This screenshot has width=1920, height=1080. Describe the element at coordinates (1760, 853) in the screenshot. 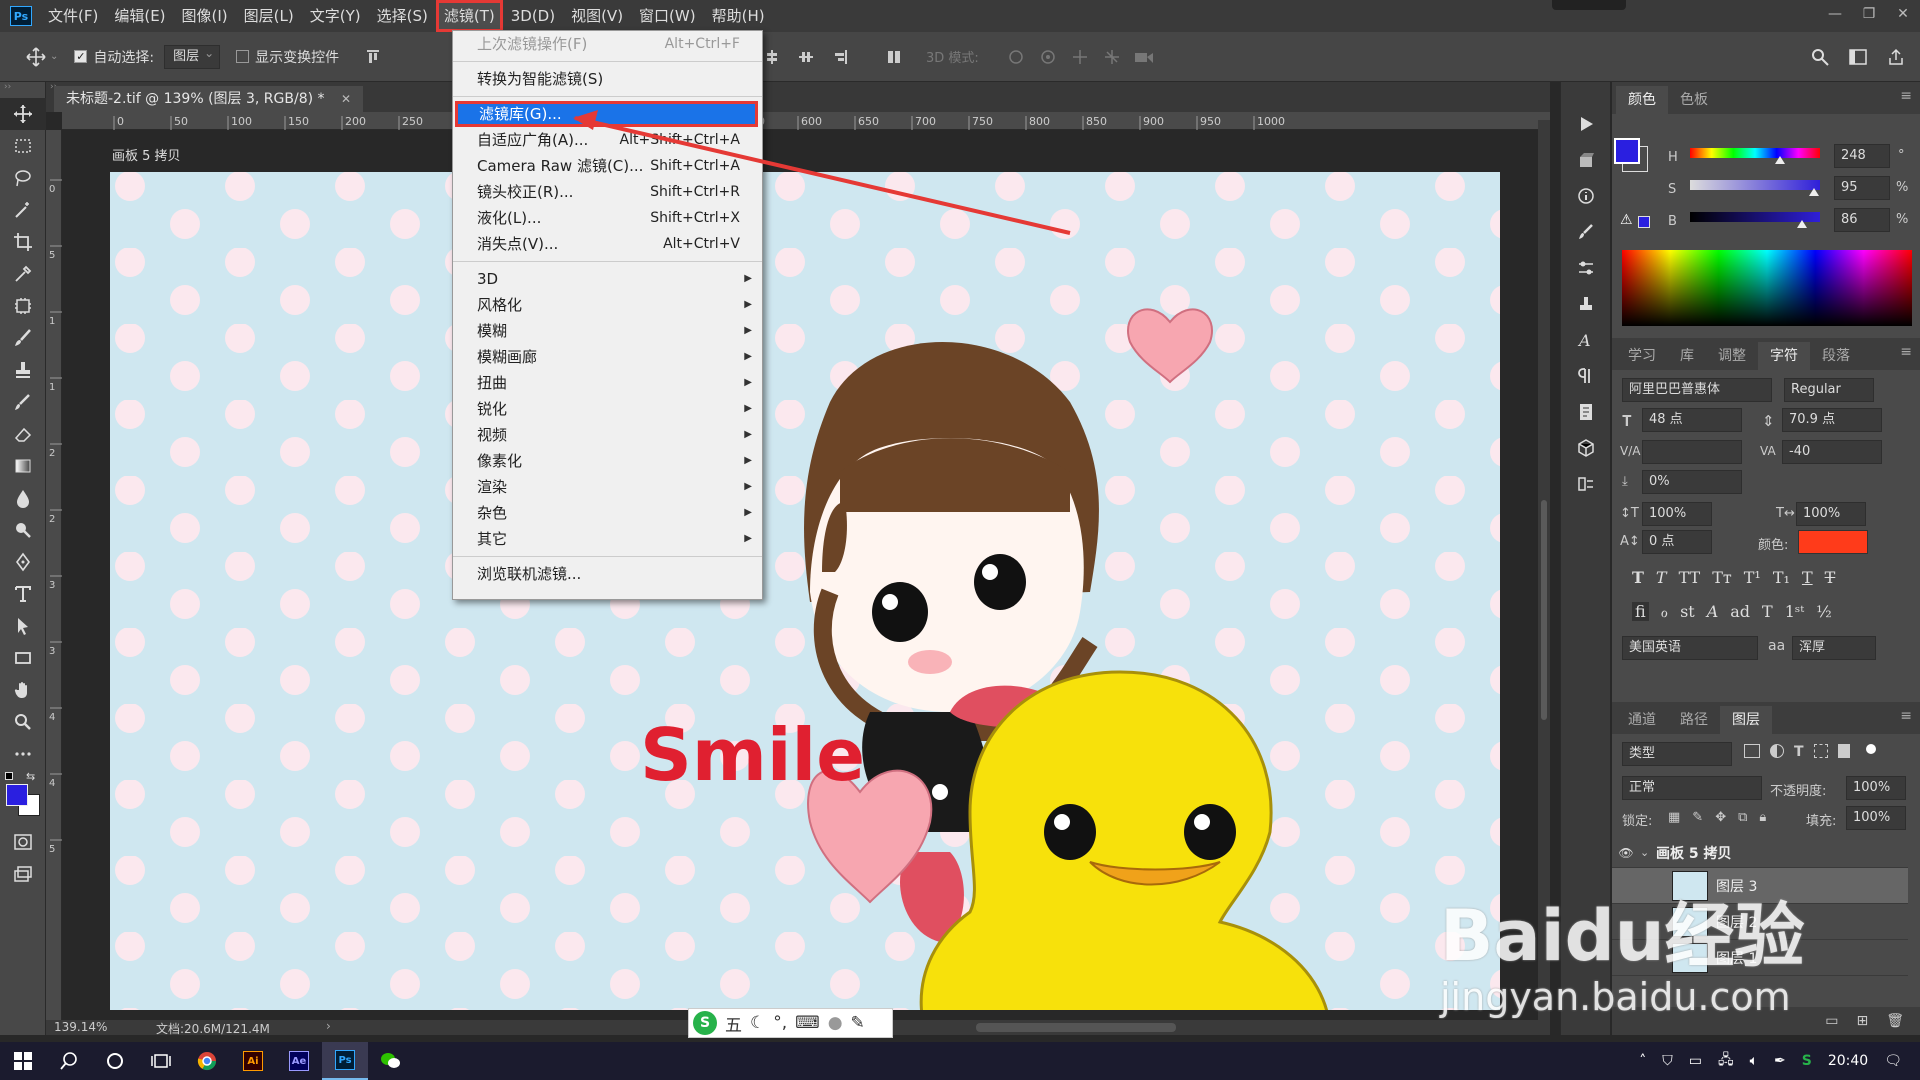

I see `layer-row: 👁︎ ⌄ 画板 5 拷贝` at that location.